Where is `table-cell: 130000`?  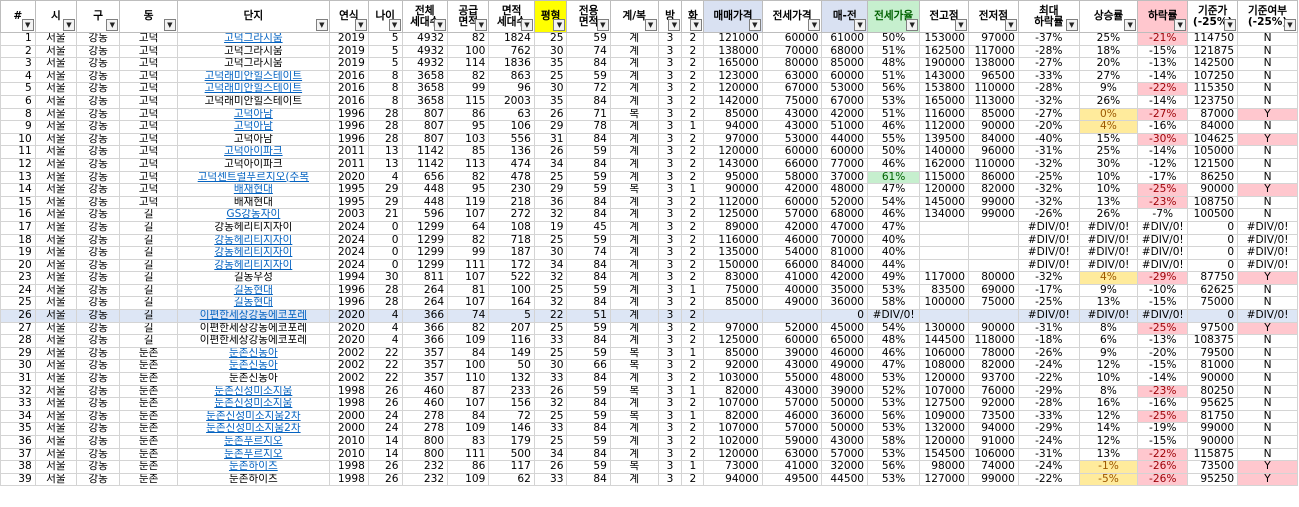 table-cell: 130000 is located at coordinates (944, 328).